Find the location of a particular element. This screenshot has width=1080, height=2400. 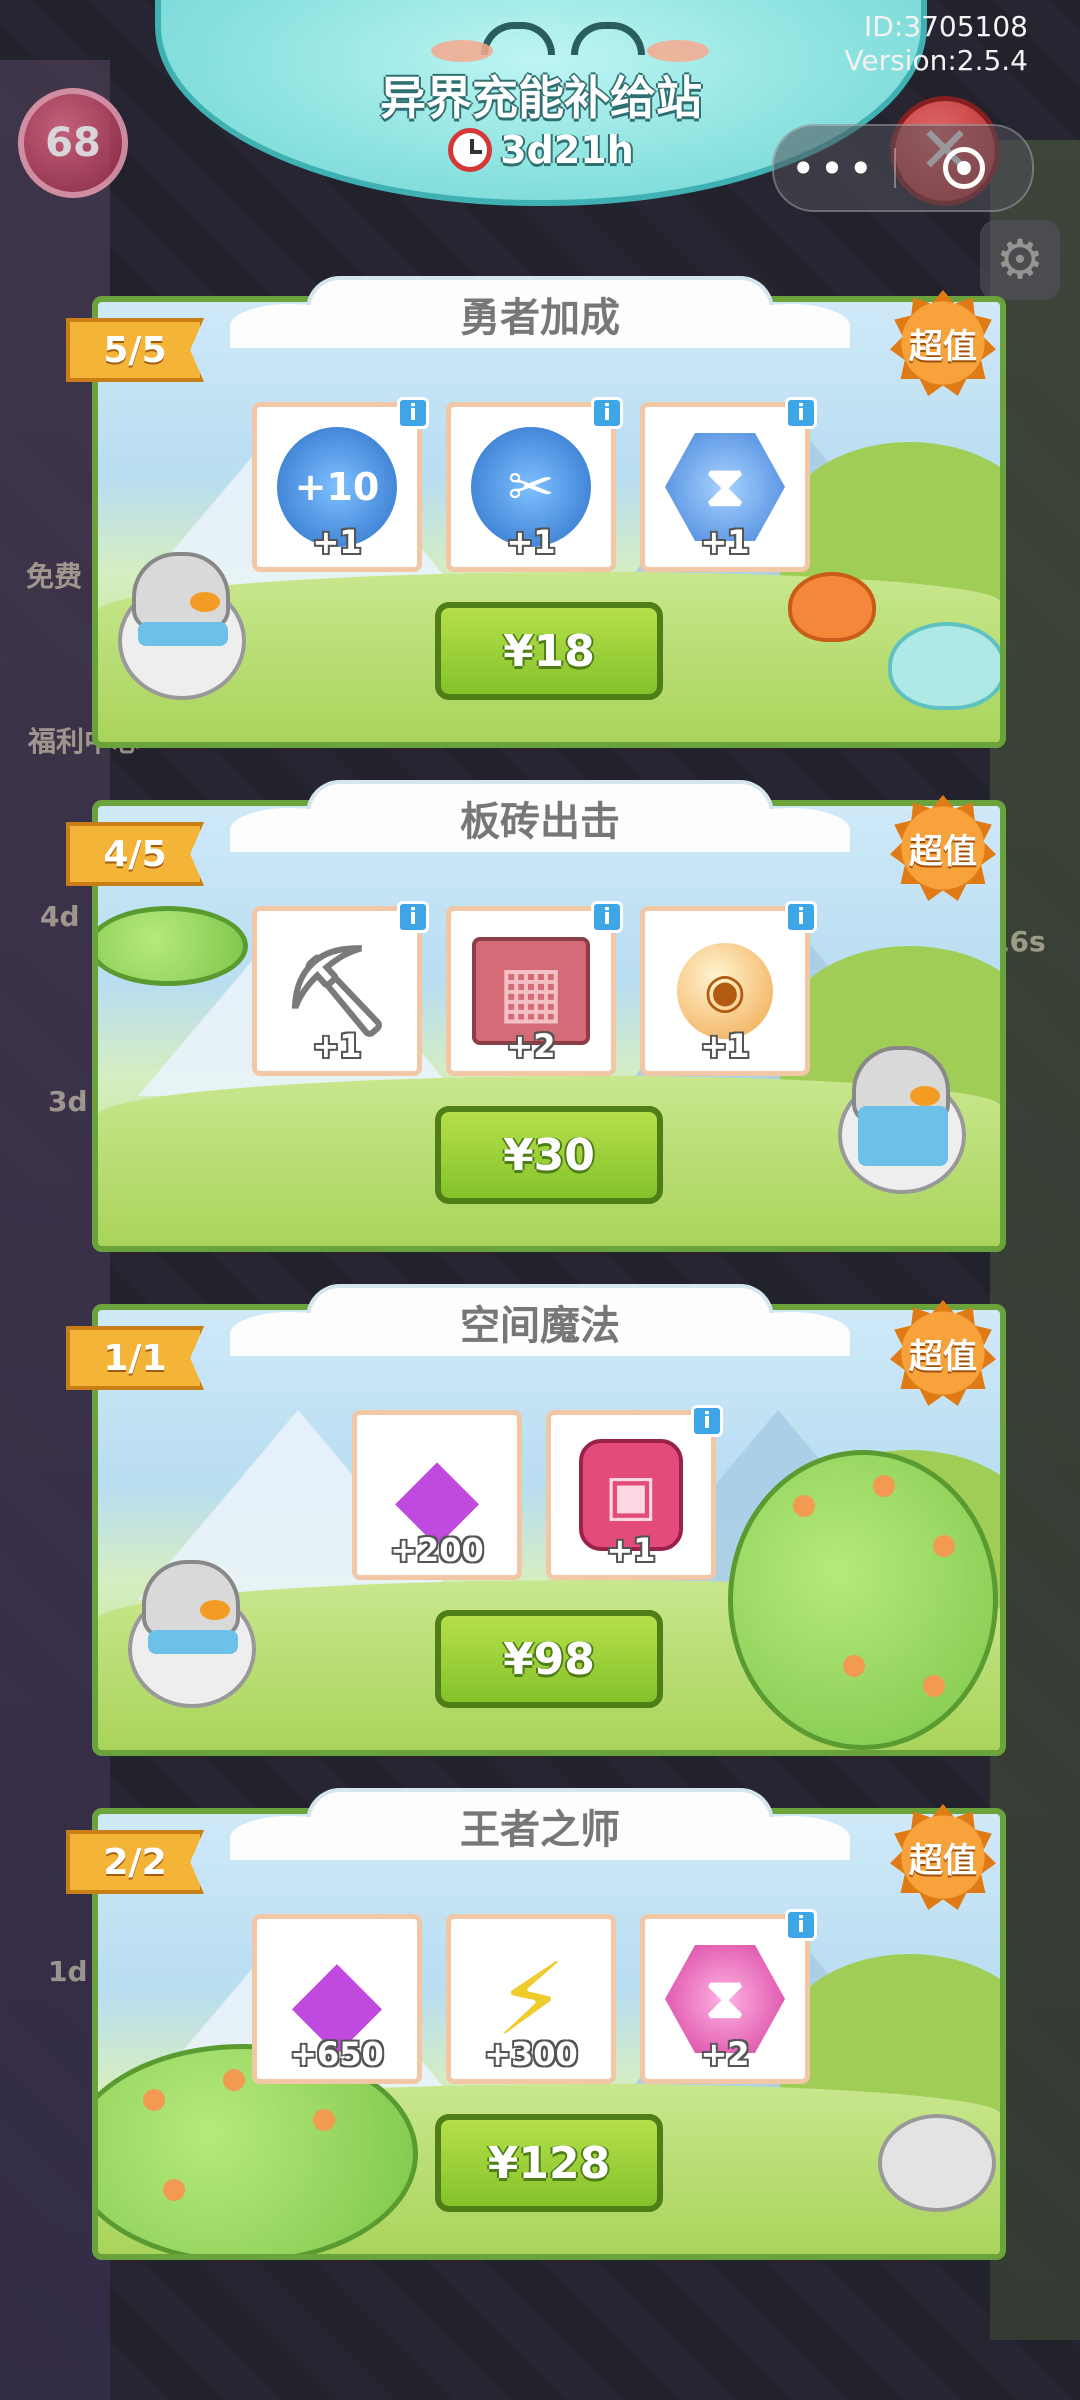

pack-items: ◆ +200 ▣ +1 i is located at coordinates (537, 1492).